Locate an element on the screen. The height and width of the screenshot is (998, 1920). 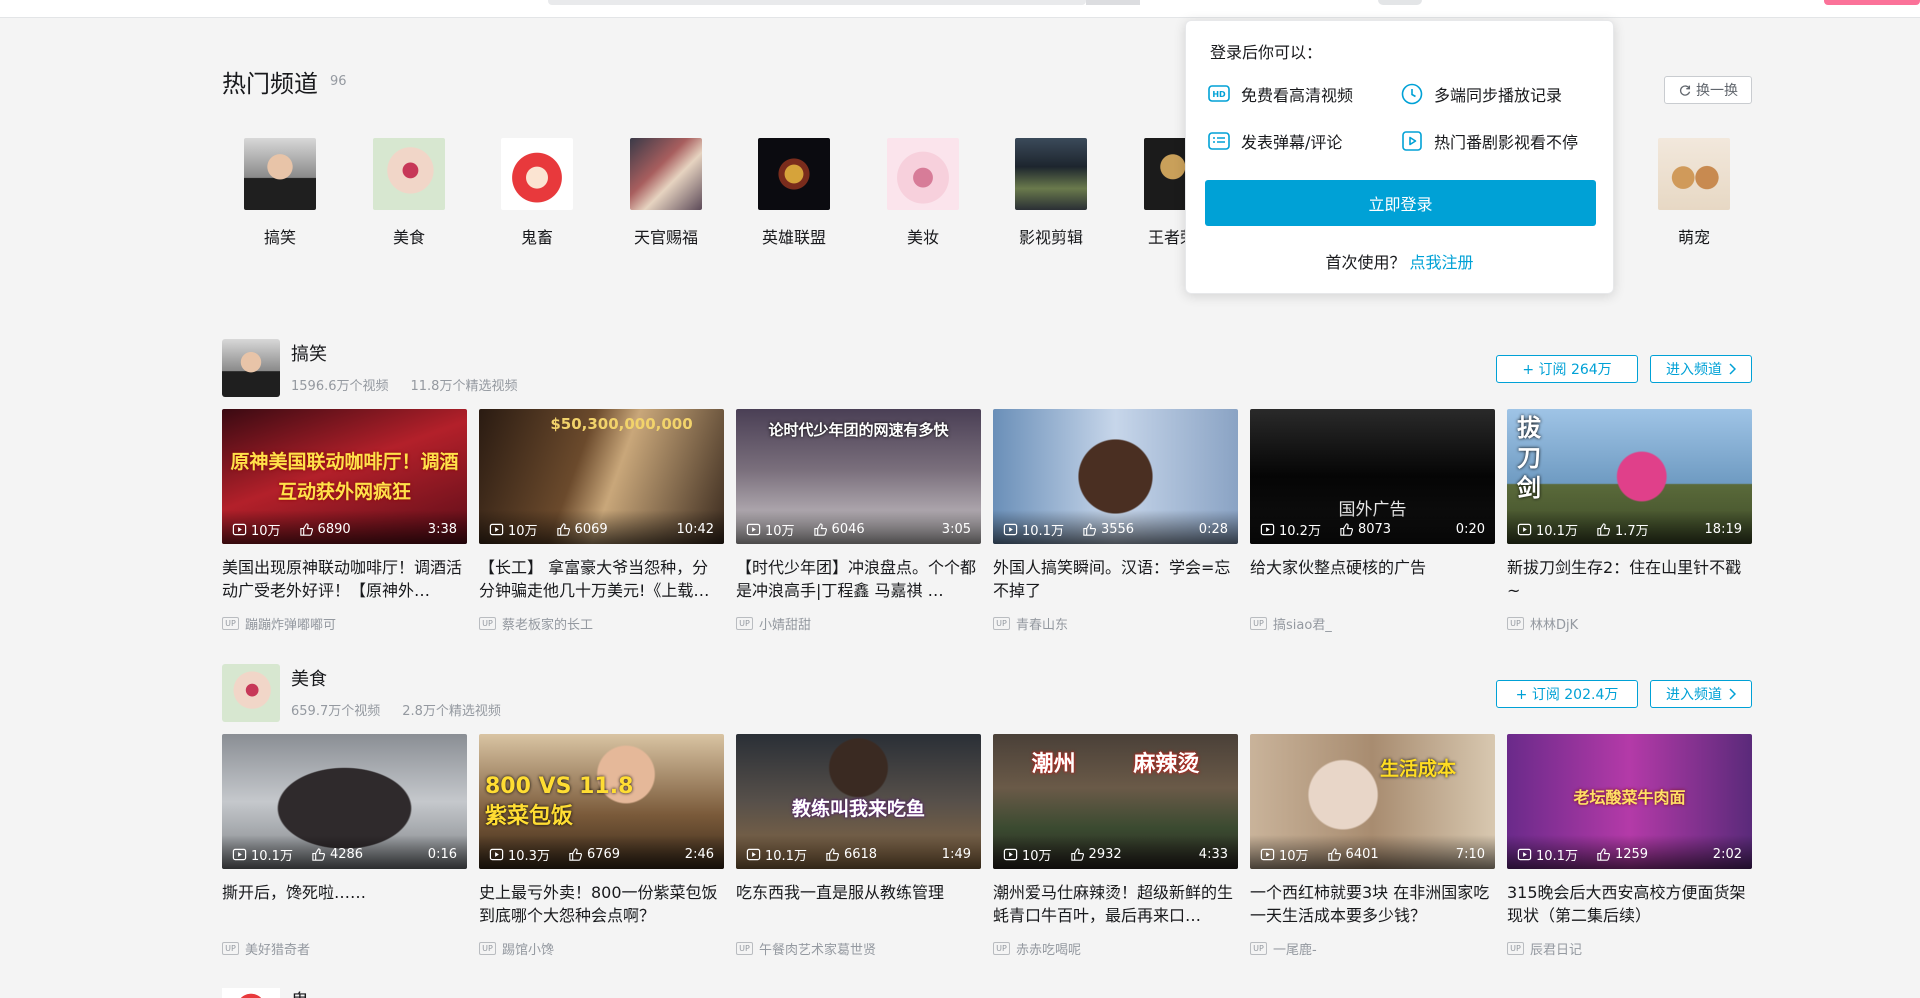
channel-item: 鬼畜 is located at coordinates (537, 193).